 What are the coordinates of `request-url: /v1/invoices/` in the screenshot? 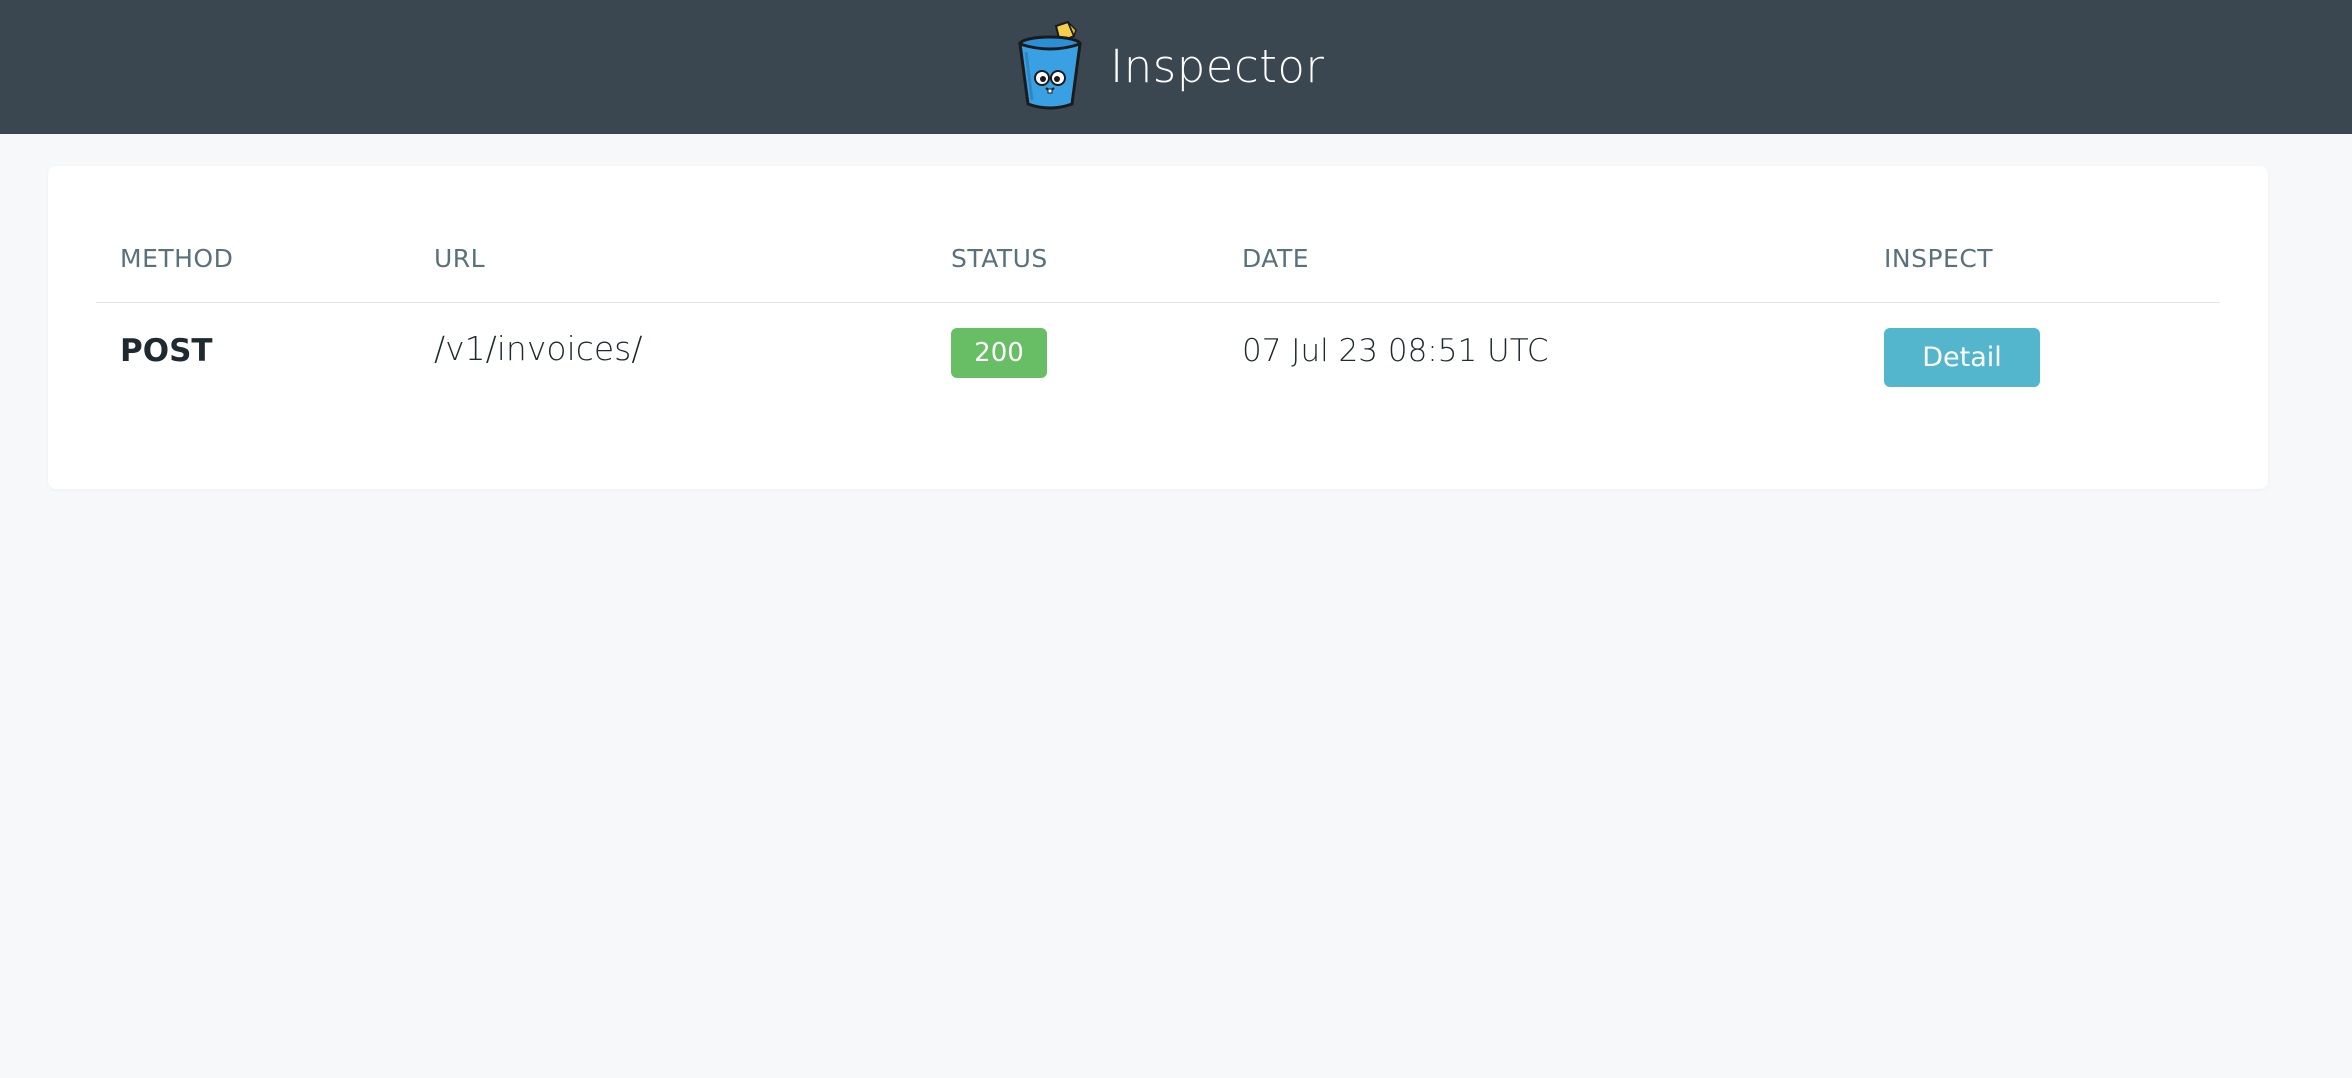 It's located at (538, 348).